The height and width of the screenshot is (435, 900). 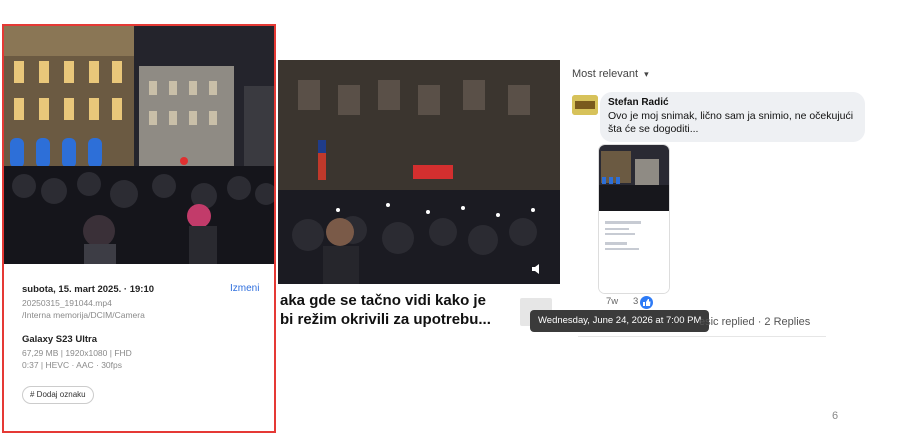 What do you see at coordinates (620, 321) in the screenshot?
I see `timestamp-tooltip: Wednesday, June 24, 2026 at 7:00 PM` at bounding box center [620, 321].